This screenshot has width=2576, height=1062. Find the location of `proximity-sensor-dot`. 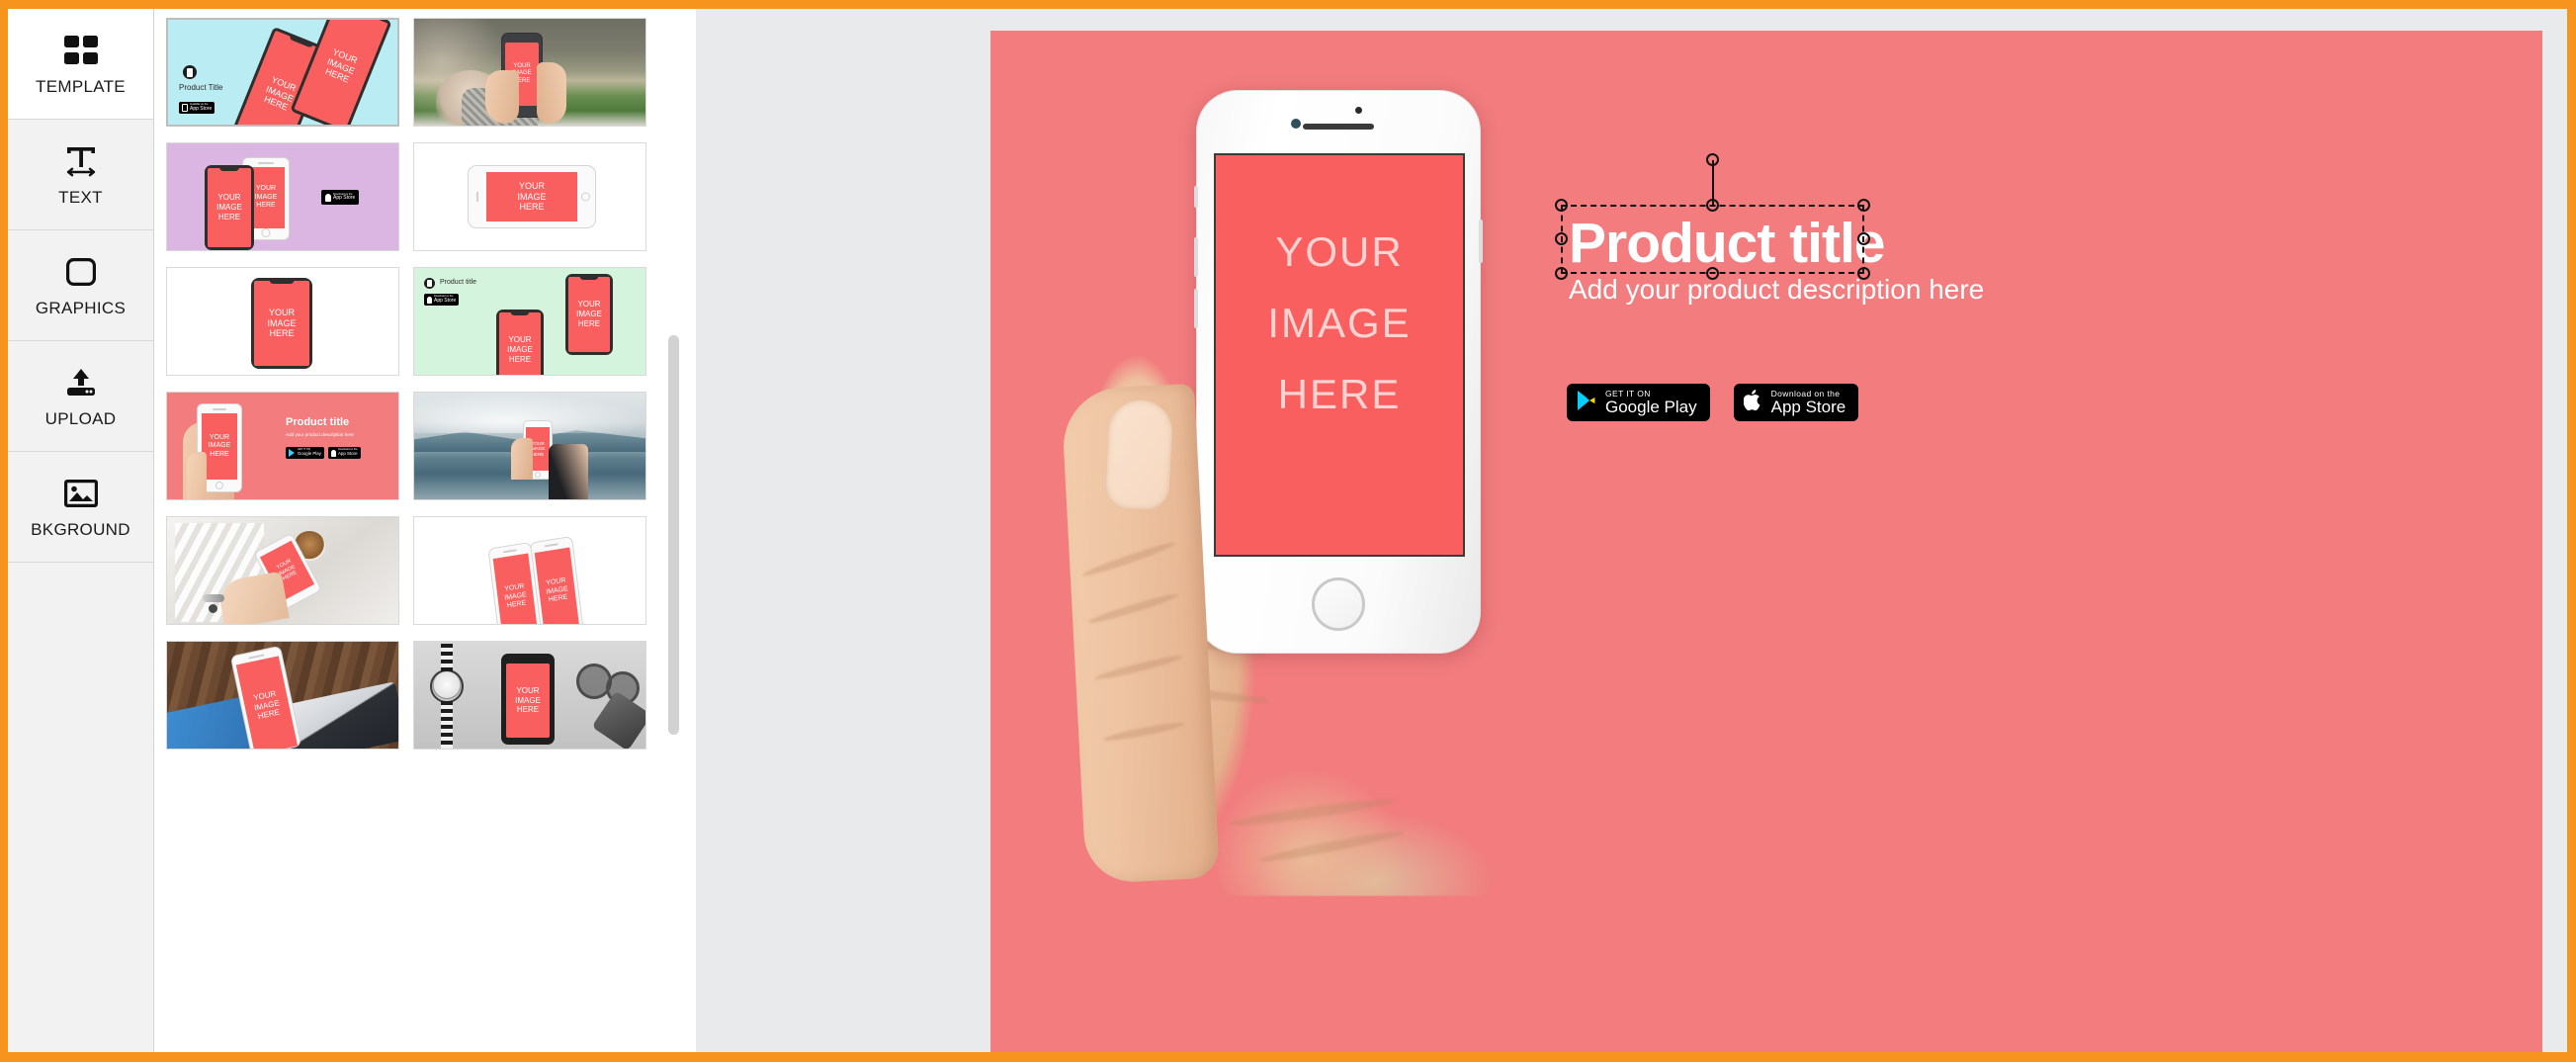

proximity-sensor-dot is located at coordinates (1358, 110).